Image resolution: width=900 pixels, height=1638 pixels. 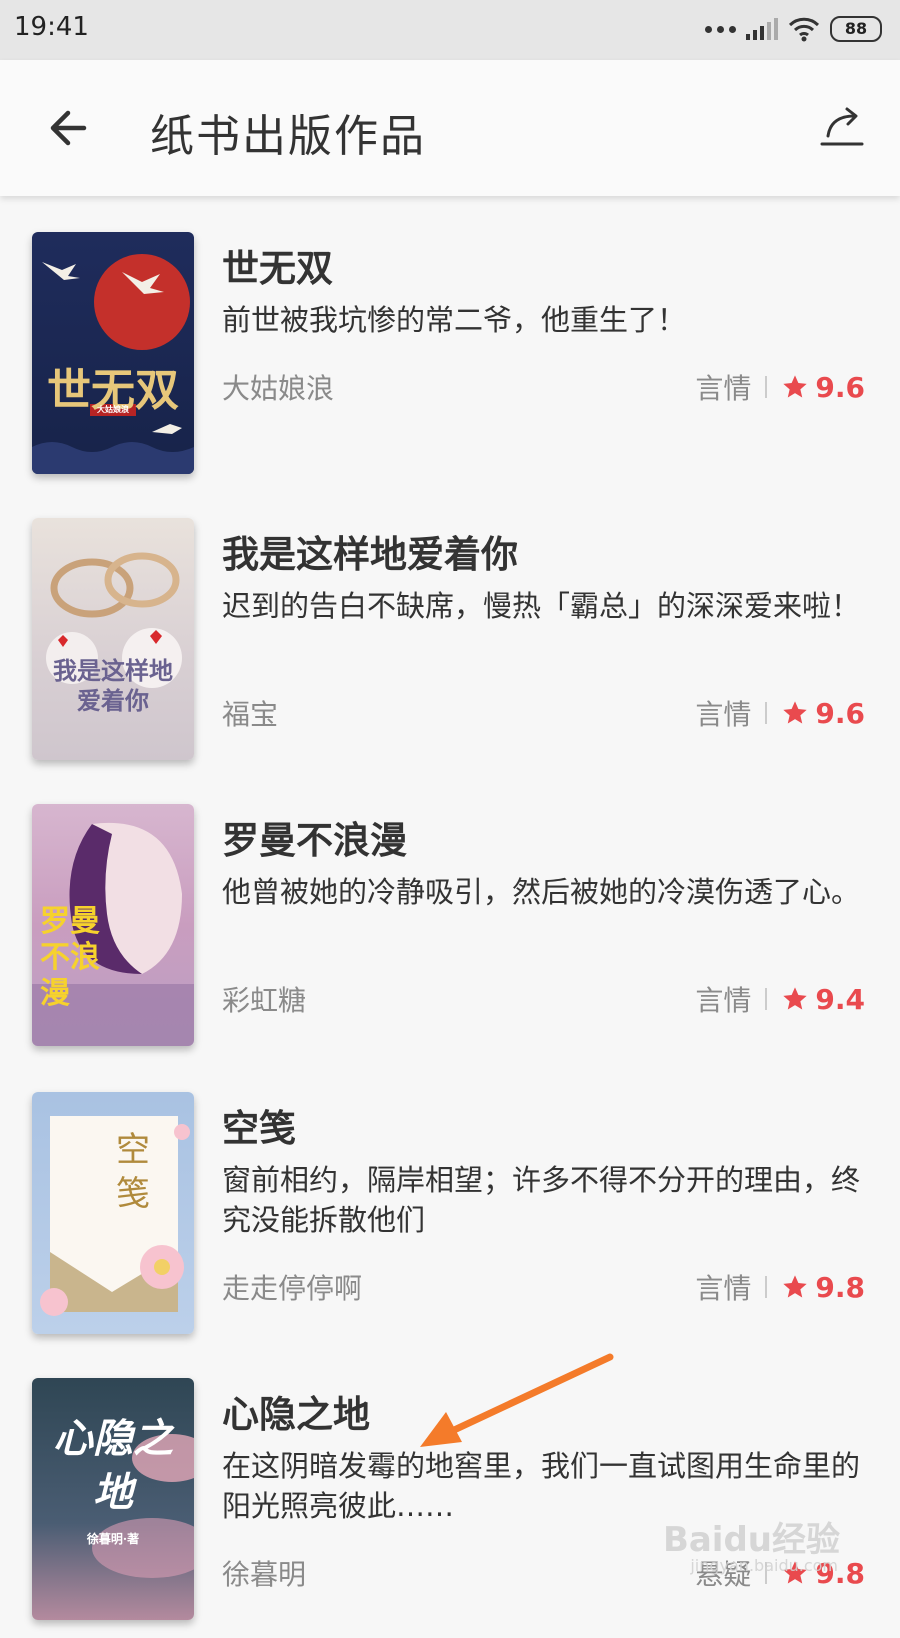 I want to click on book-description: 前世被我坑惨的常二爷，他重生了！, so click(x=454, y=320).